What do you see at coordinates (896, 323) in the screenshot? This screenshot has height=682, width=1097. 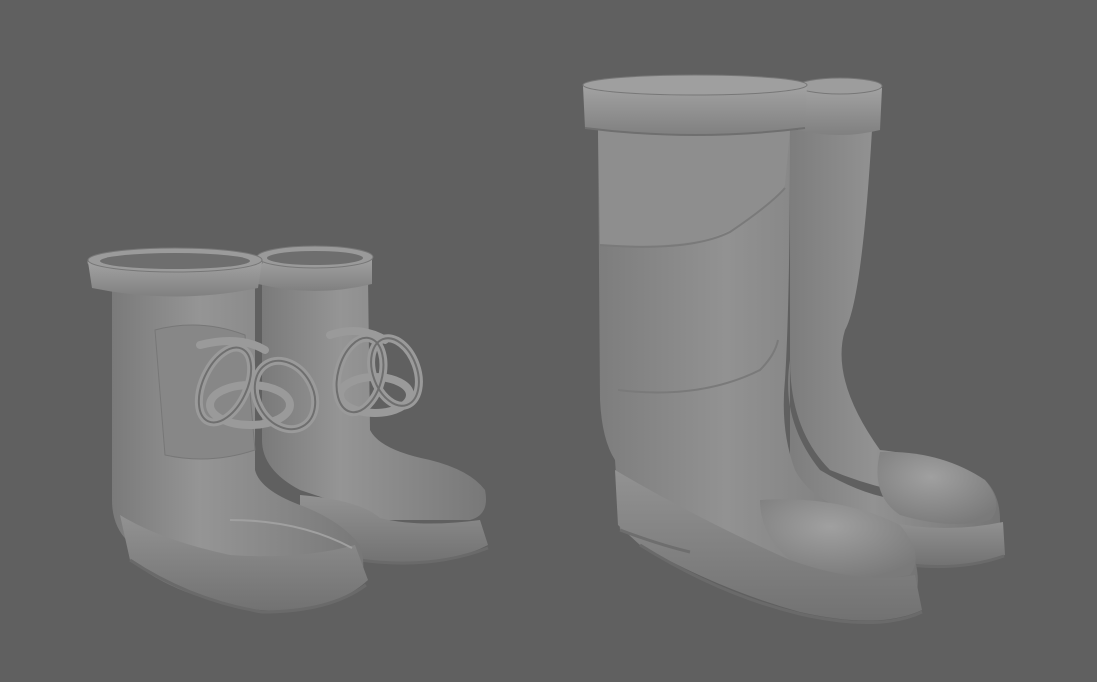 I see `tall-boot-back` at bounding box center [896, 323].